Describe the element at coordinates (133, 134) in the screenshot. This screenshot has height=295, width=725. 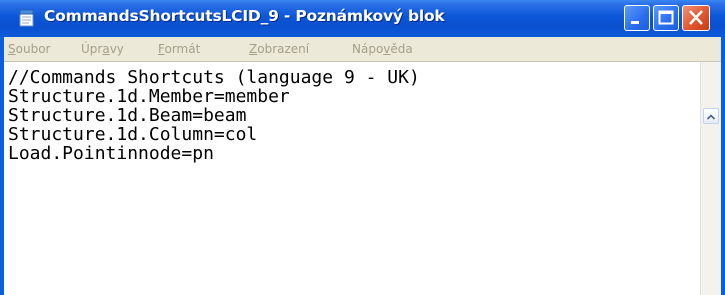
I see `editor-line: Structure.1d.Column=col` at that location.